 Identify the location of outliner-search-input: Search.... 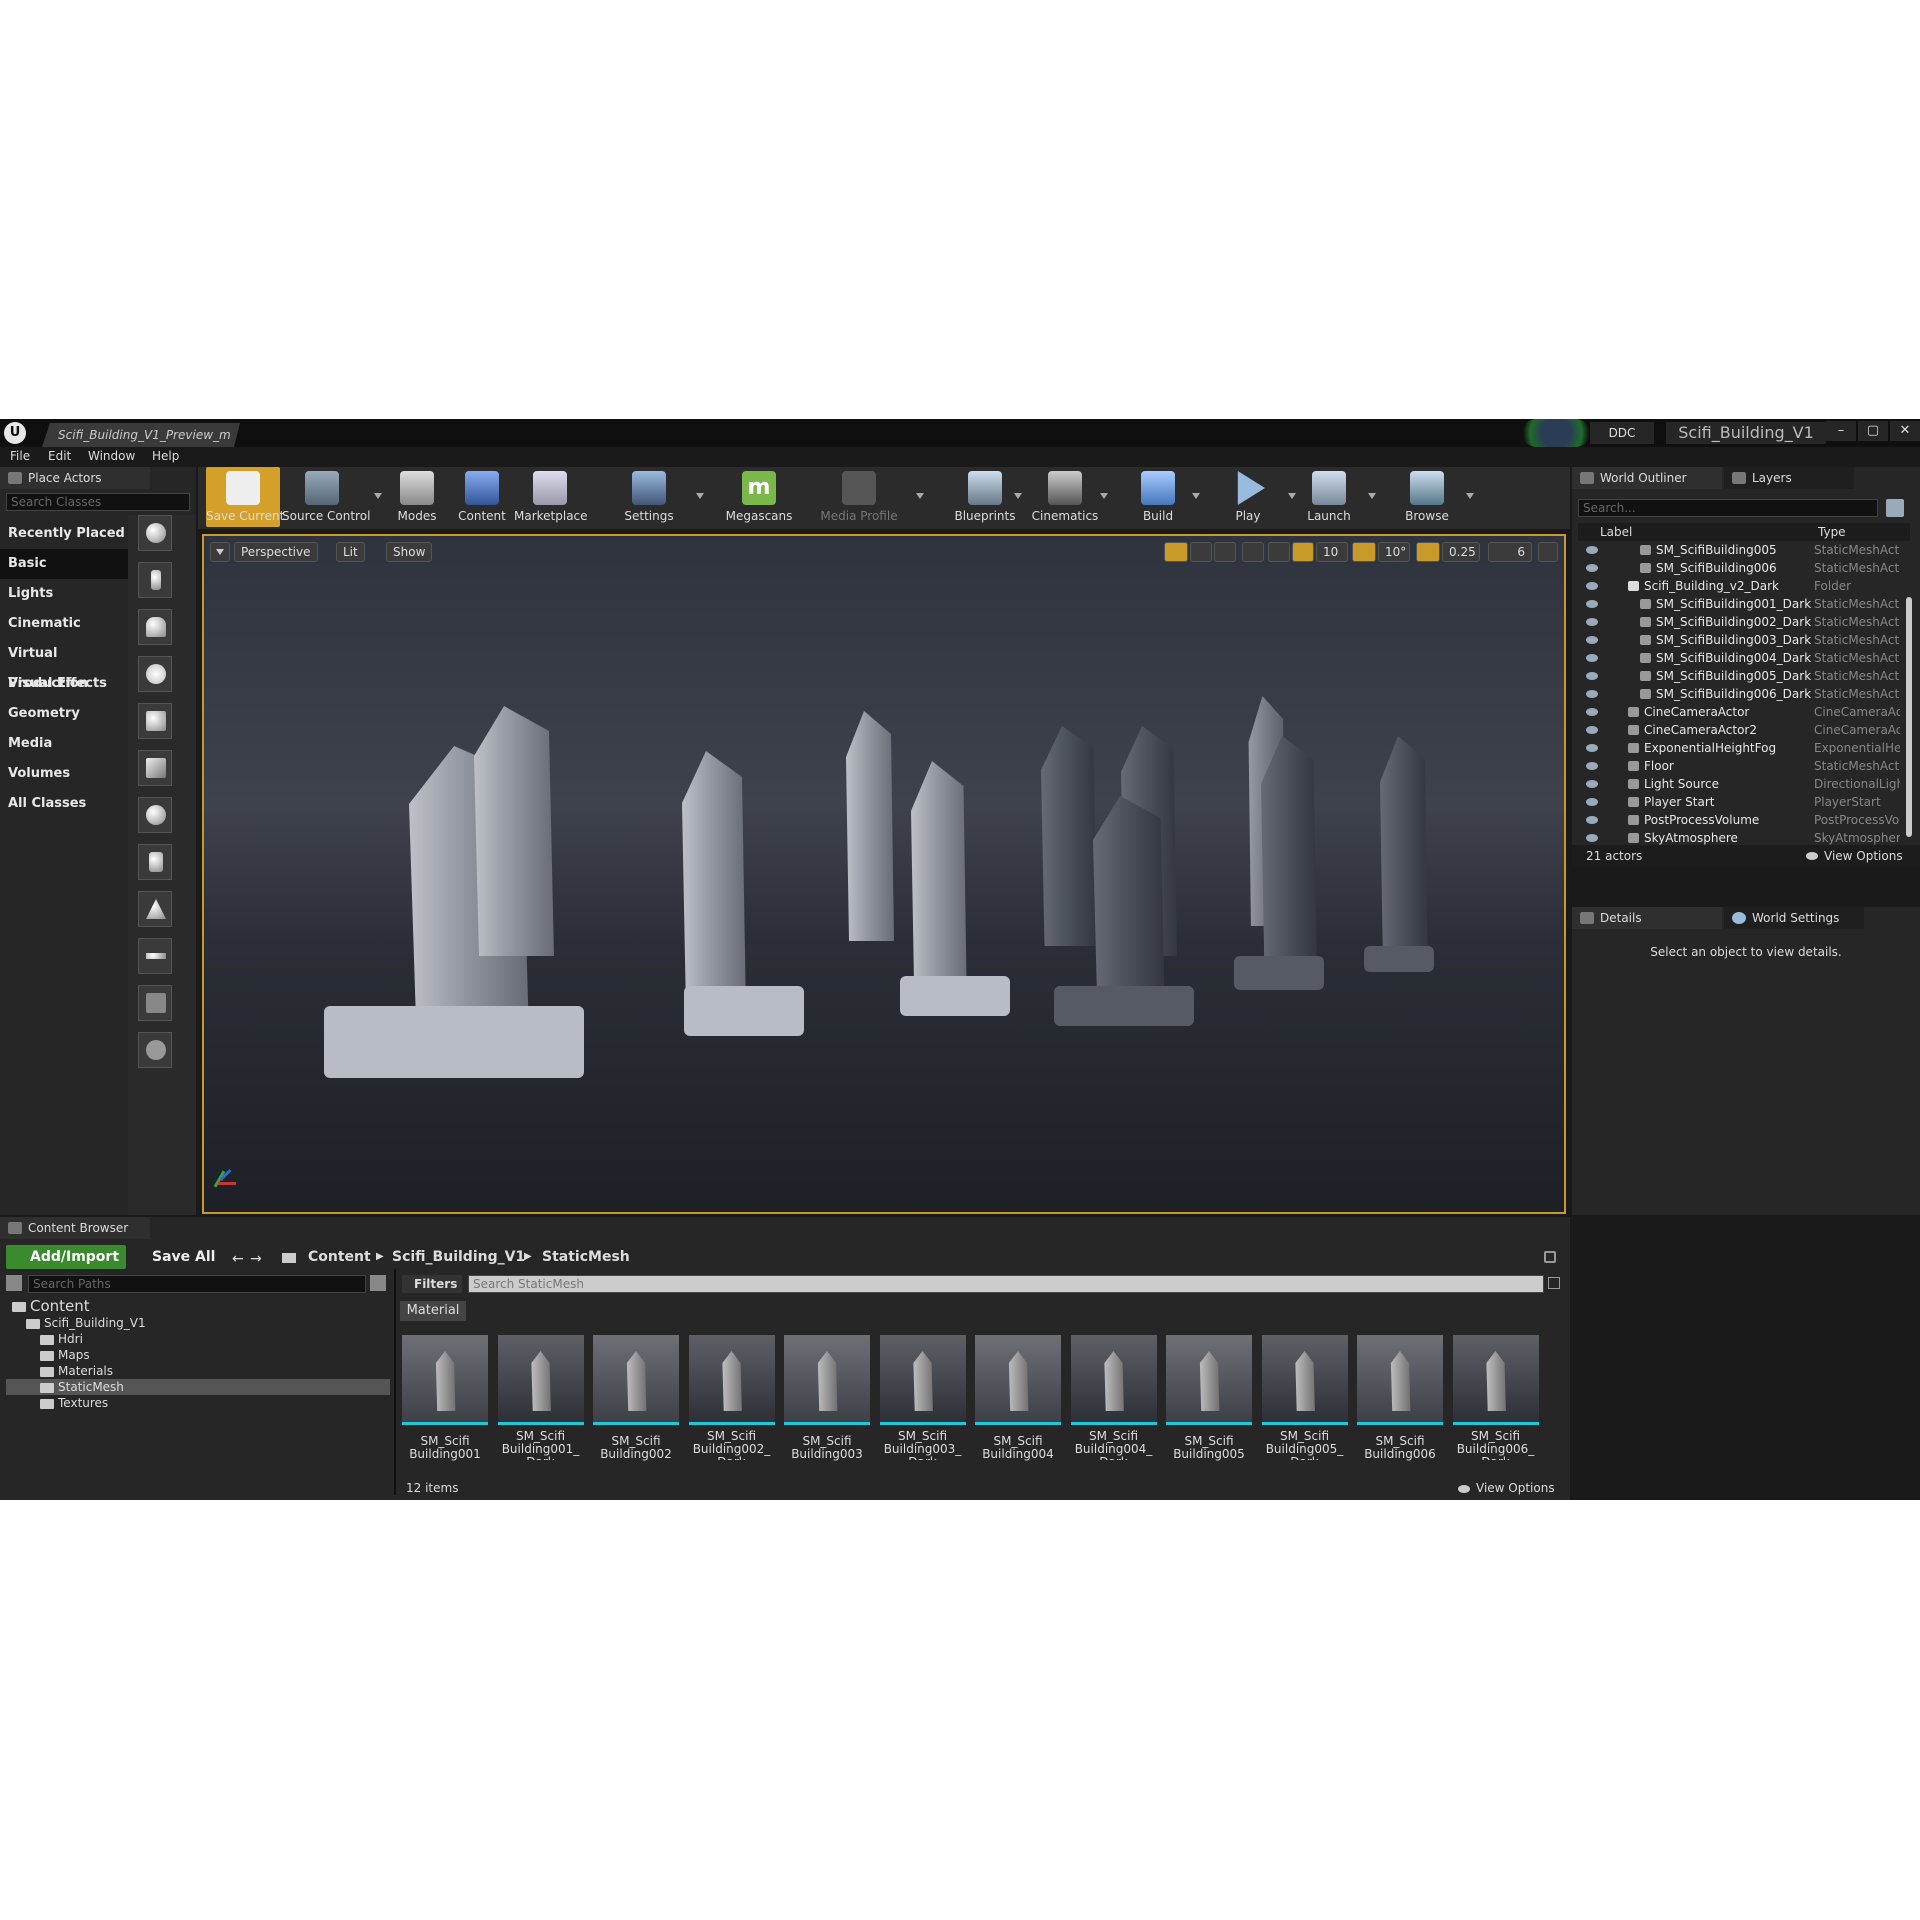
(1728, 508).